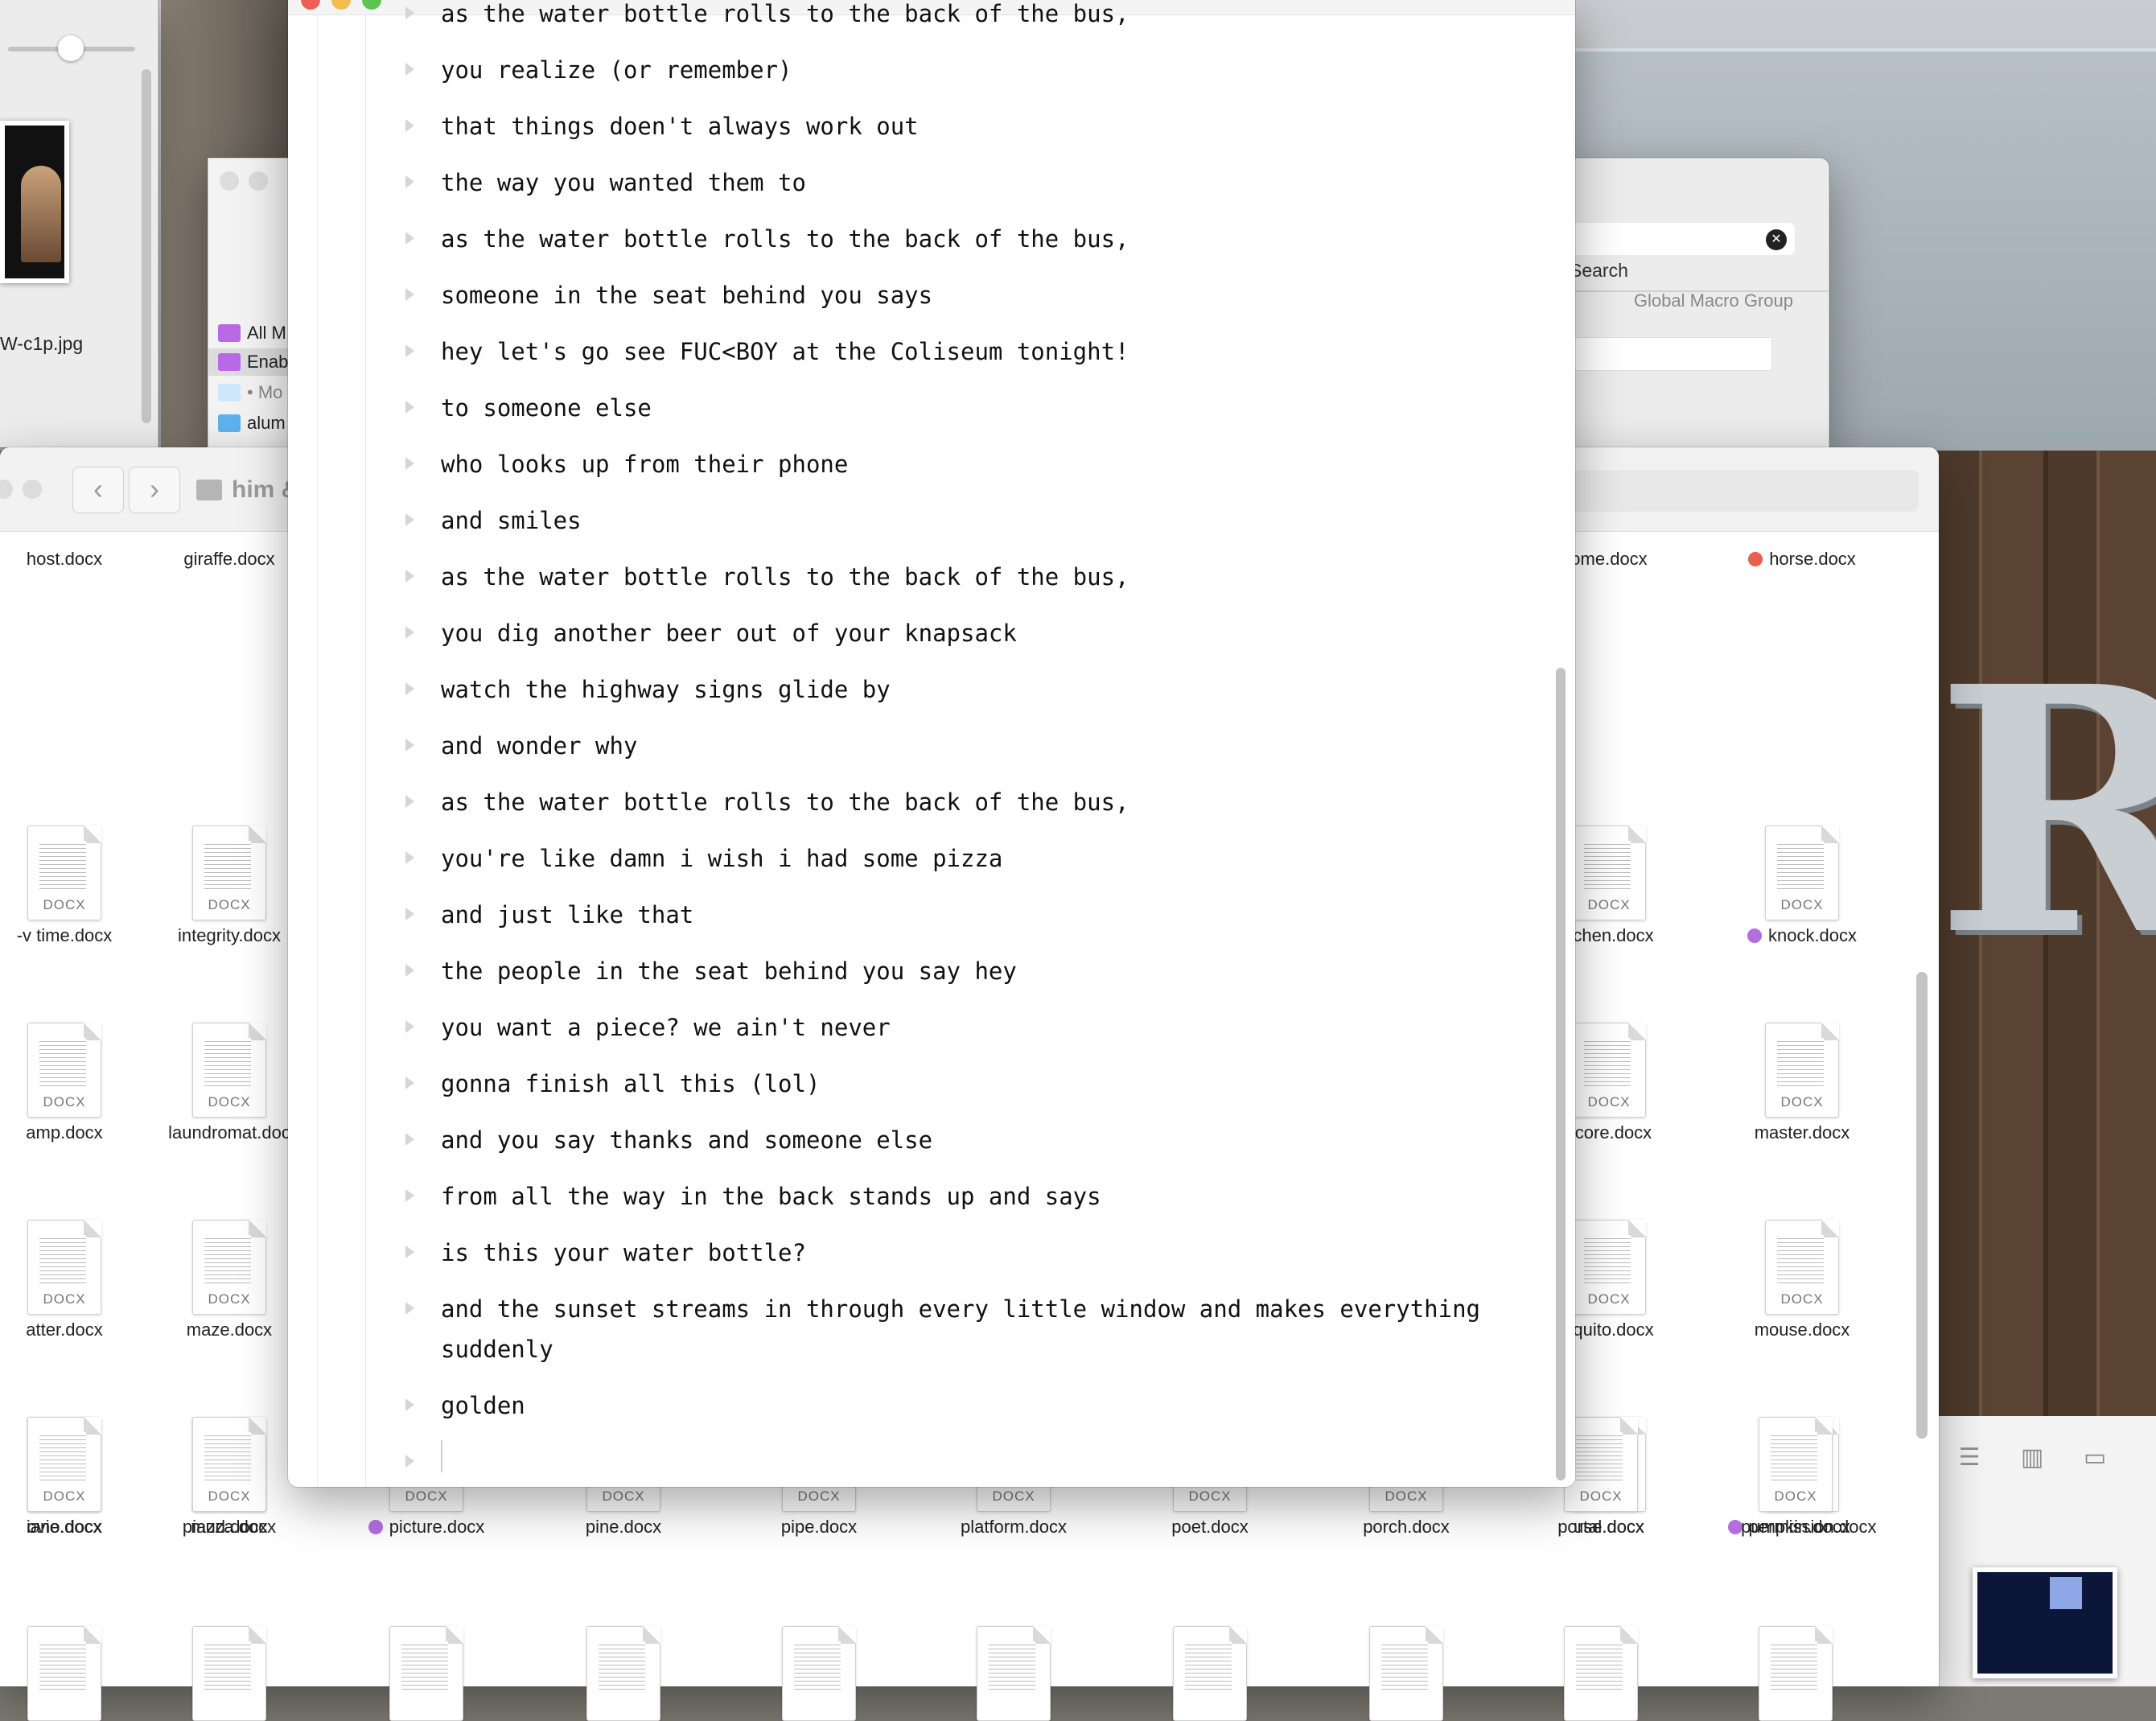 The width and height of the screenshot is (2156, 1721). Describe the element at coordinates (972, 1405) in the screenshot. I see `outline-row-text: golden` at that location.